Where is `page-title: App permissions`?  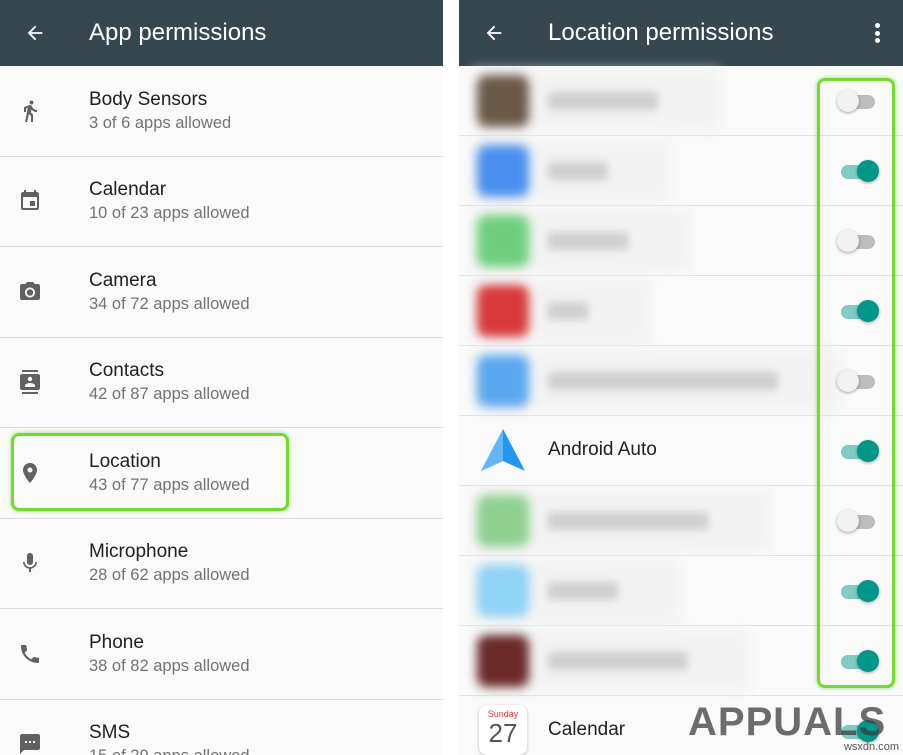
page-title: App permissions is located at coordinates (178, 32).